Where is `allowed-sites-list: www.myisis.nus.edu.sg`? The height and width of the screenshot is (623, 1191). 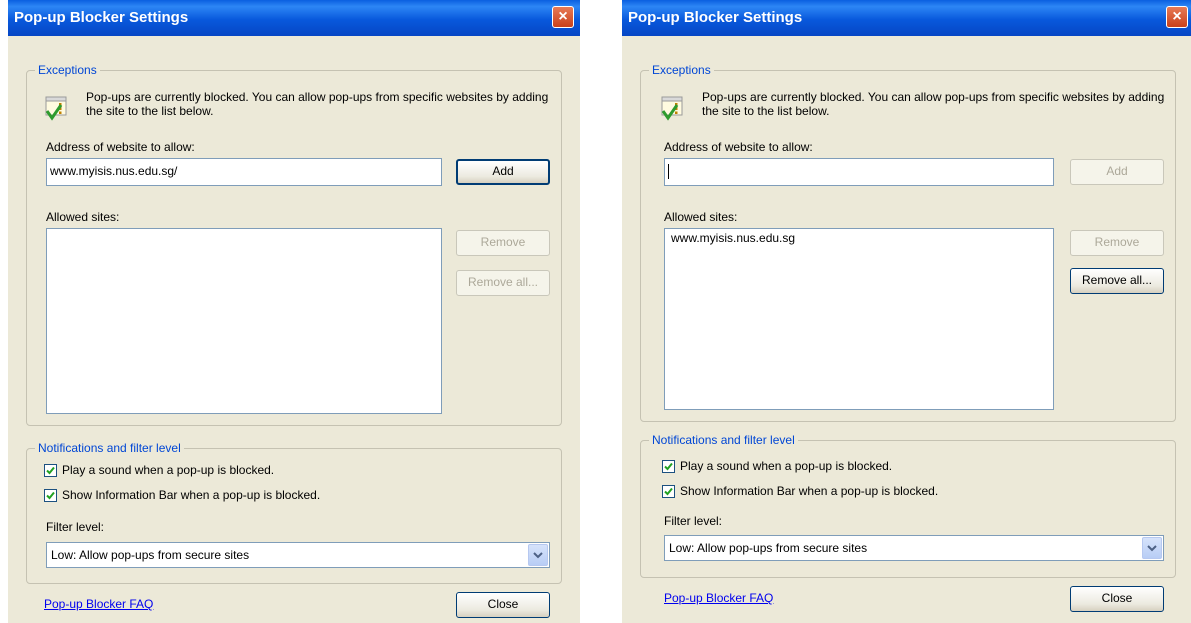 allowed-sites-list: www.myisis.nus.edu.sg is located at coordinates (859, 319).